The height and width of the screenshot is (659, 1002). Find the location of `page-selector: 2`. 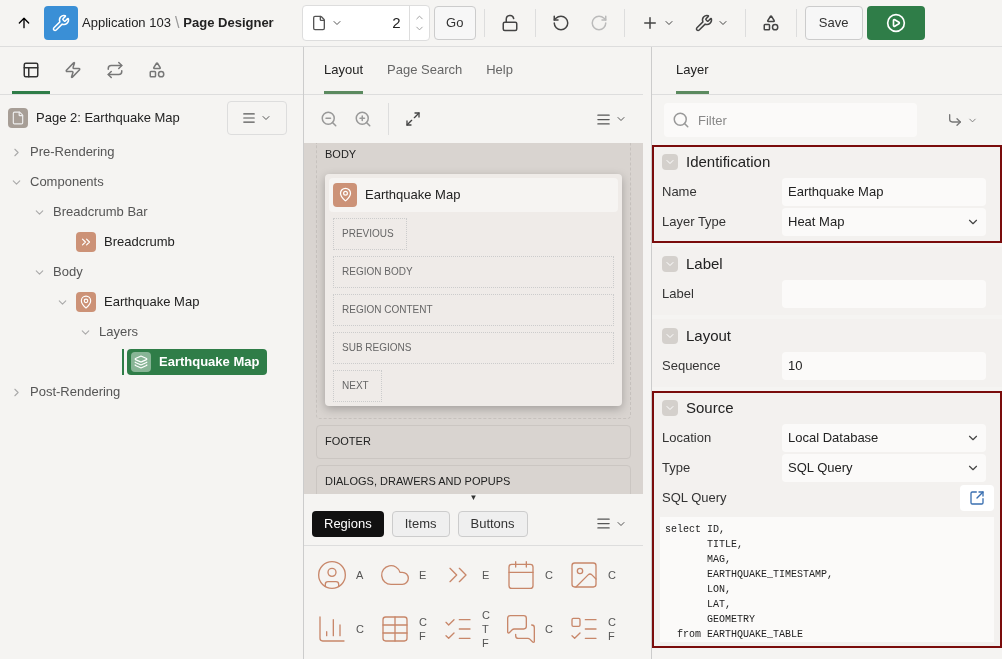

page-selector: 2 is located at coordinates (365, 23).